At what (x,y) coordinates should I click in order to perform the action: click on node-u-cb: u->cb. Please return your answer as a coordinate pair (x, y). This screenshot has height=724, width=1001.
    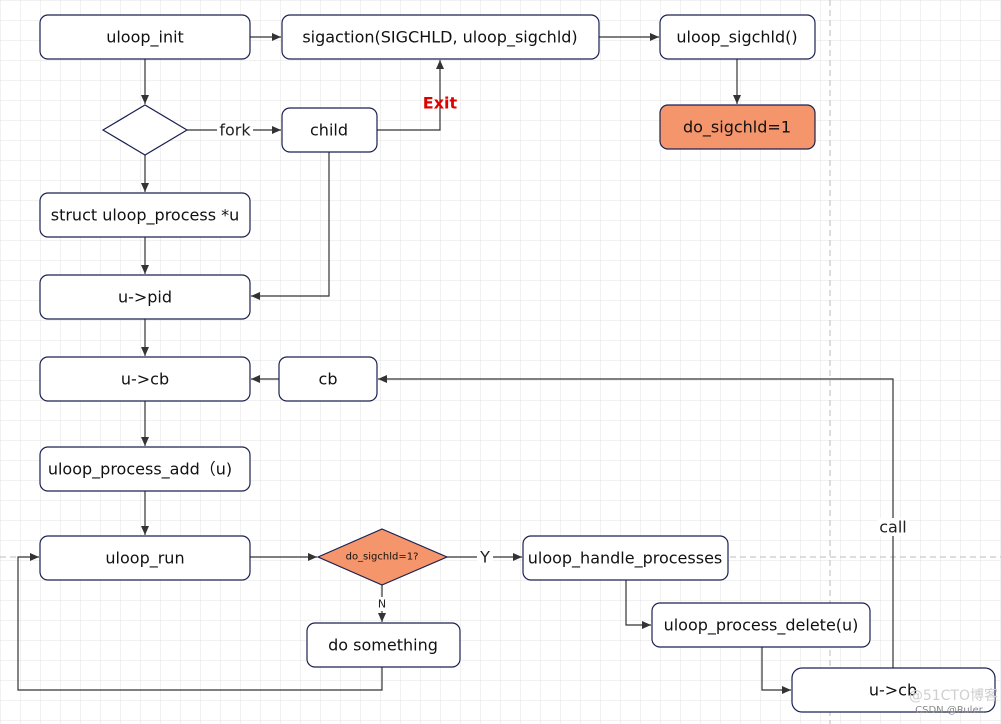
    Looking at the image, I should click on (145, 379).